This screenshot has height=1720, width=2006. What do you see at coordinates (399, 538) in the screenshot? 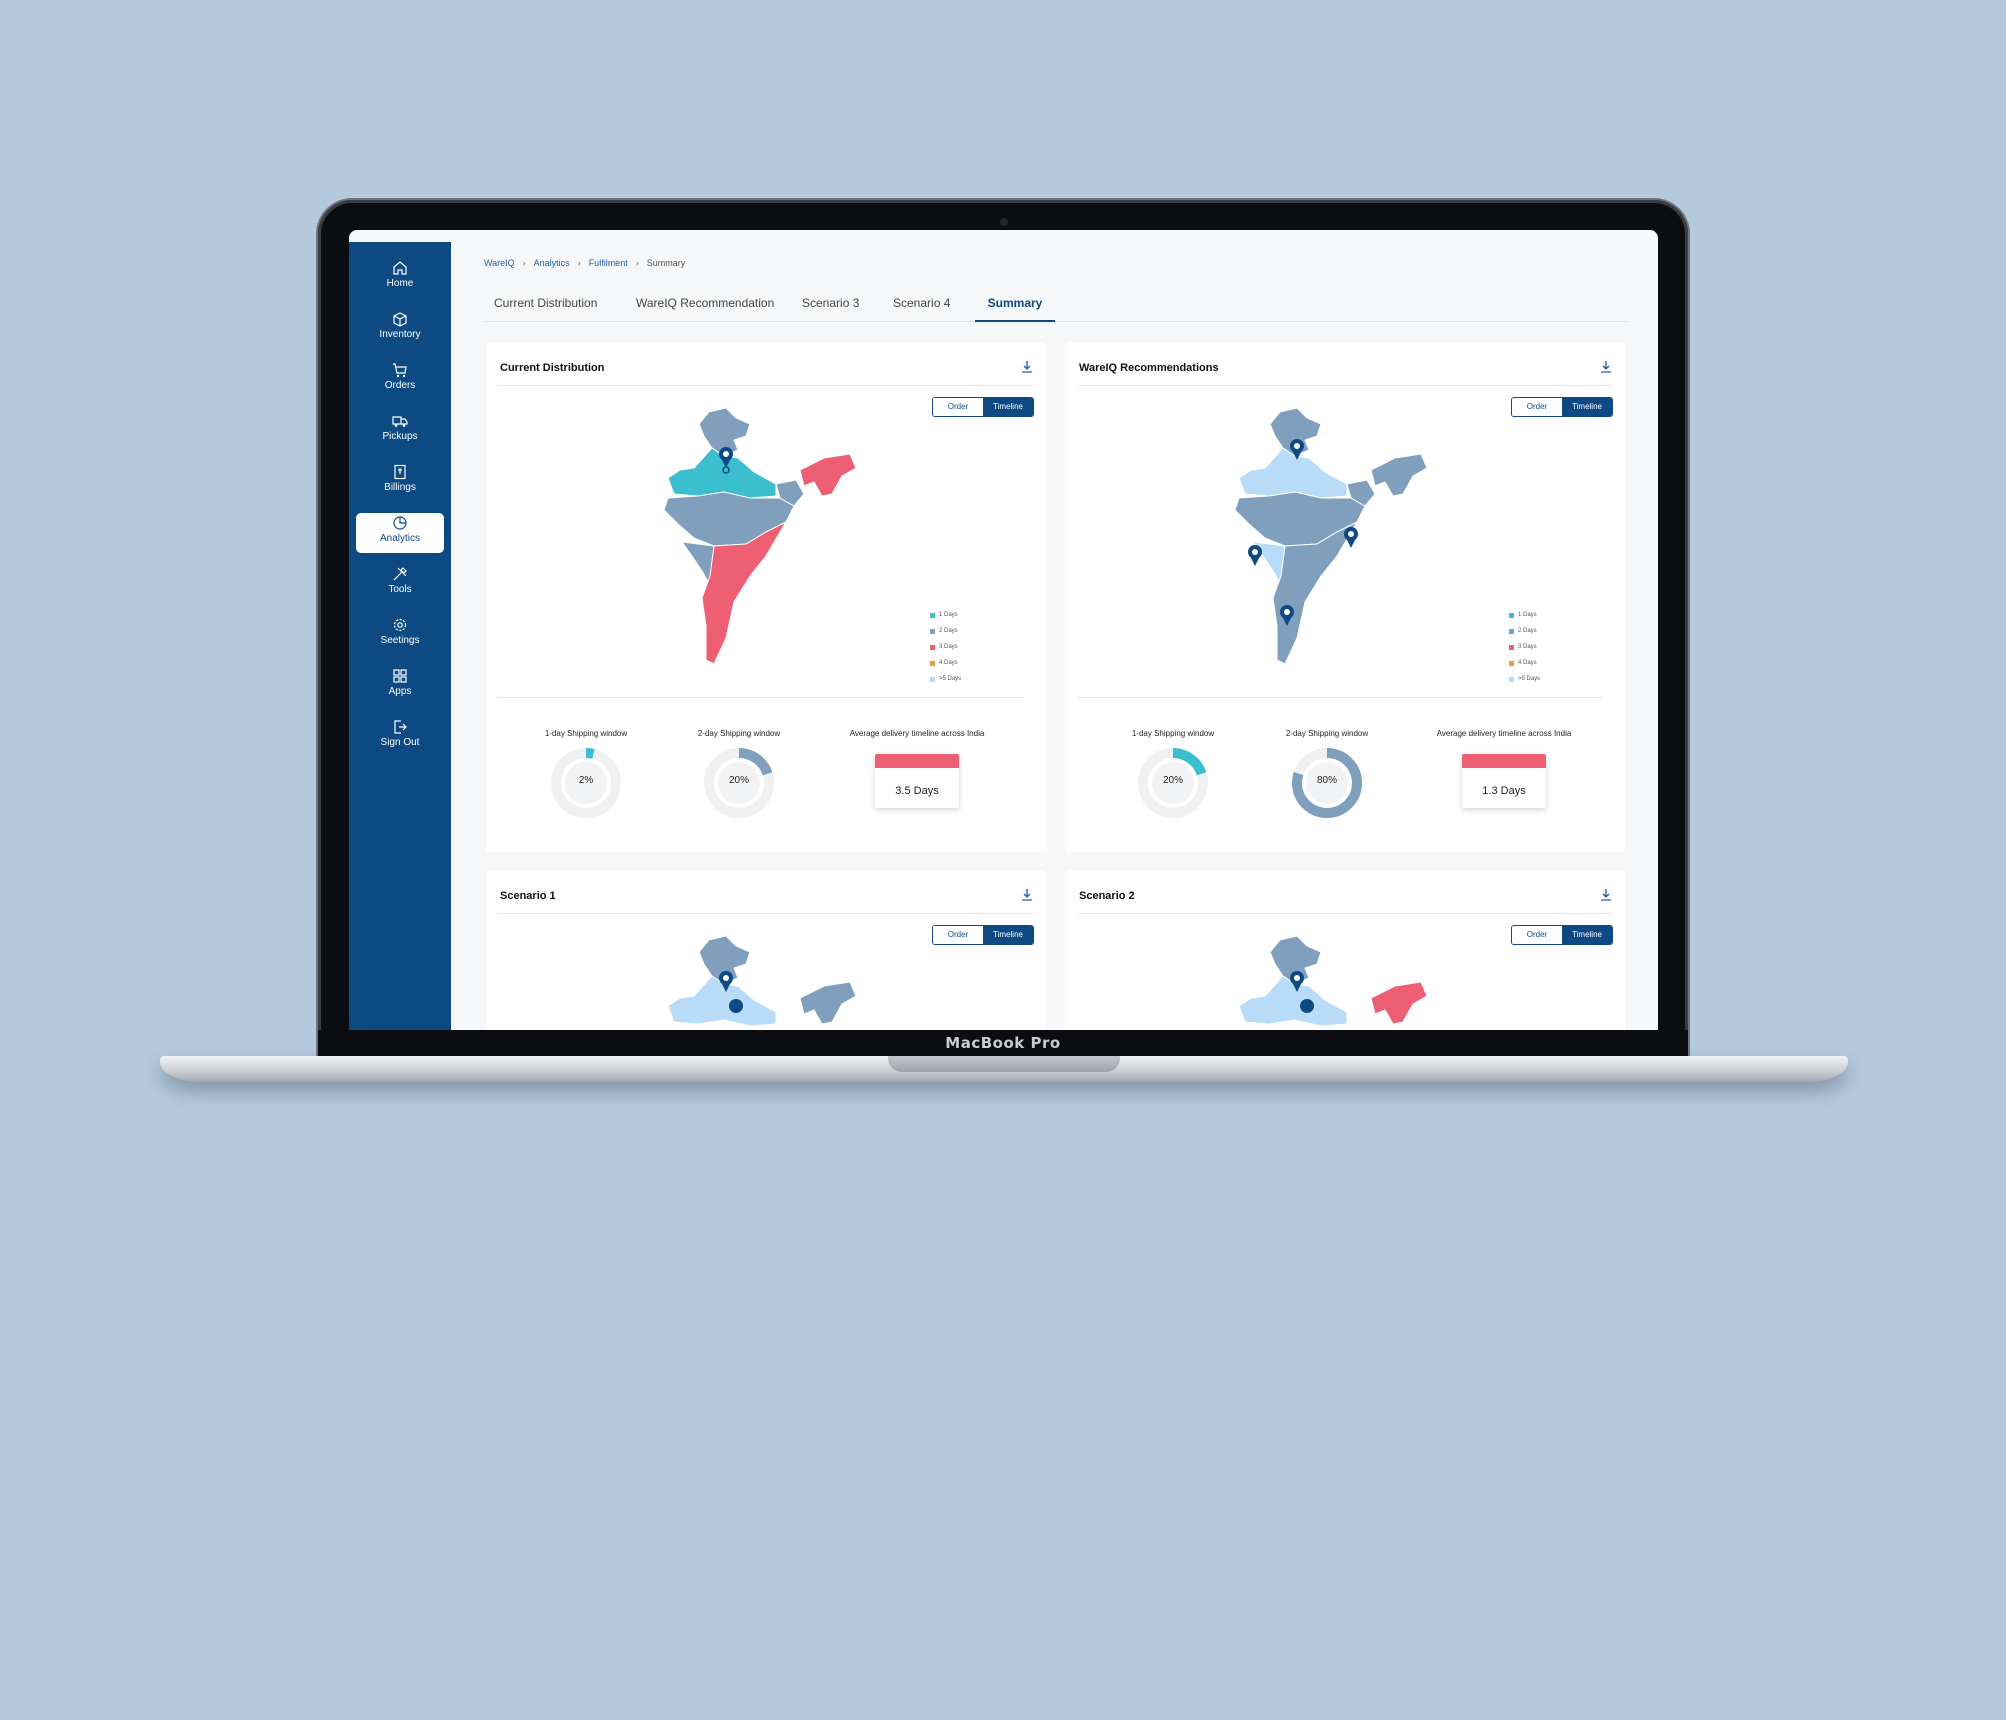
I see `sidebar-item-label: Analytics` at bounding box center [399, 538].